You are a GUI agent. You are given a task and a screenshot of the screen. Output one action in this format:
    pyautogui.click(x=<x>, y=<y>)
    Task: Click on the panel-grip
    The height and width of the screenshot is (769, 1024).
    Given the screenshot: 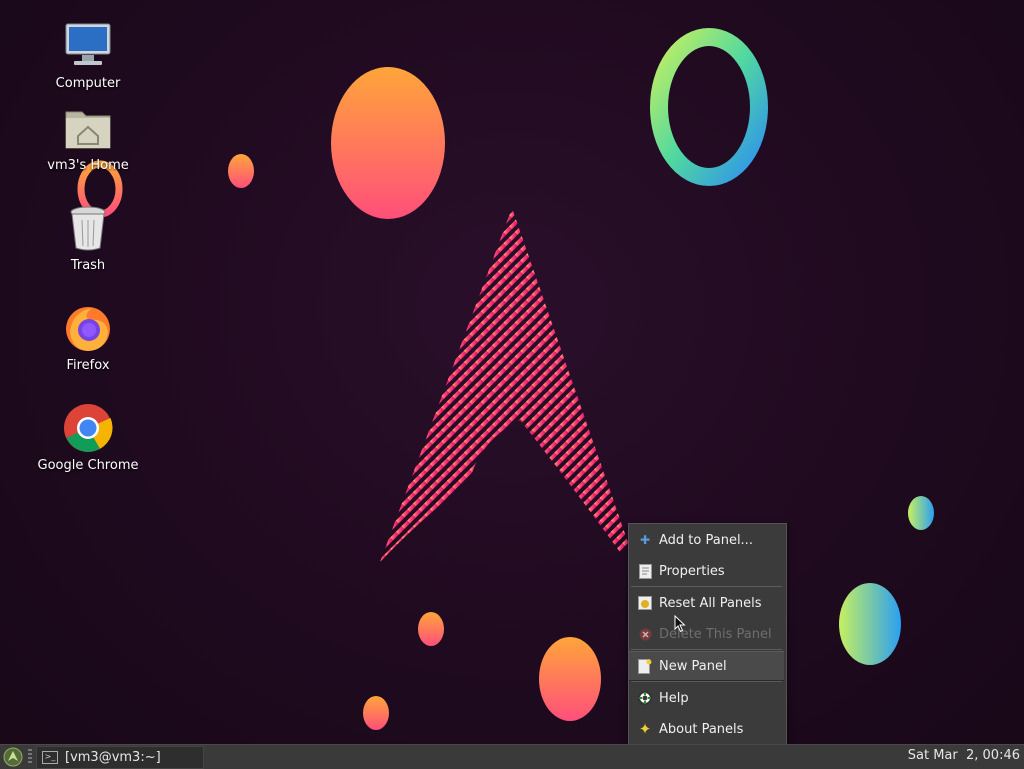 What is the action you would take?
    pyautogui.click(x=30, y=757)
    